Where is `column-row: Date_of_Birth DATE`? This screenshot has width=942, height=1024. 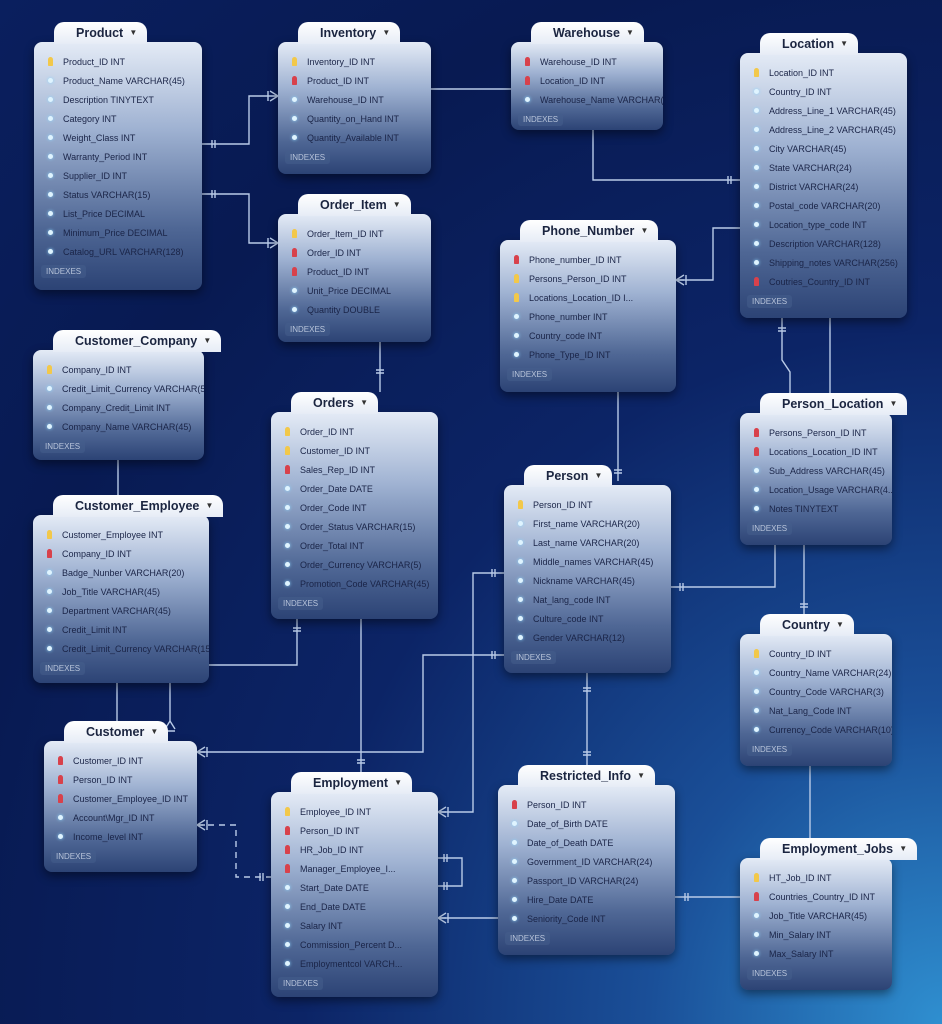
column-row: Date_of_Birth DATE is located at coordinates (586, 823).